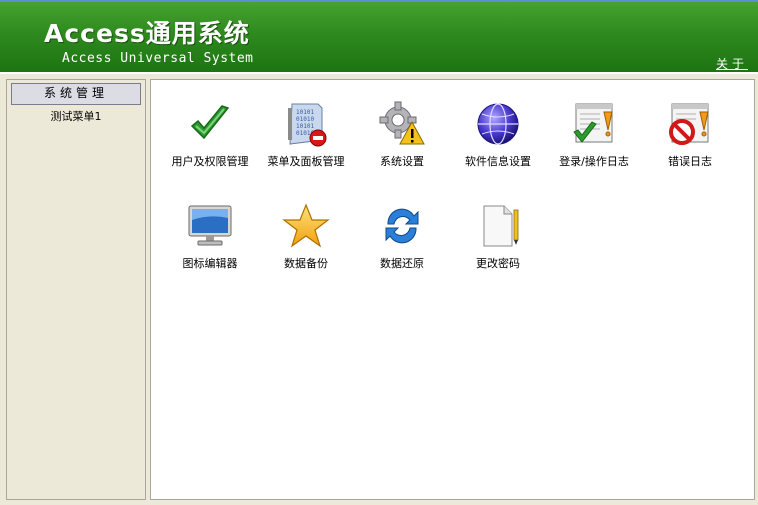 Image resolution: width=758 pixels, height=505 pixels. I want to click on tile-data-restore: 数据还原, so click(402, 236).